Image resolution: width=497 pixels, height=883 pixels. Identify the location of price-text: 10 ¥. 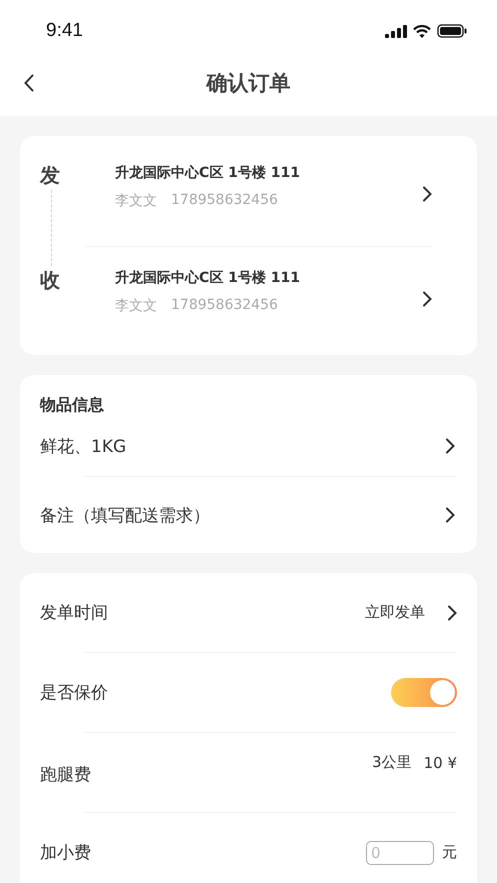
(440, 763).